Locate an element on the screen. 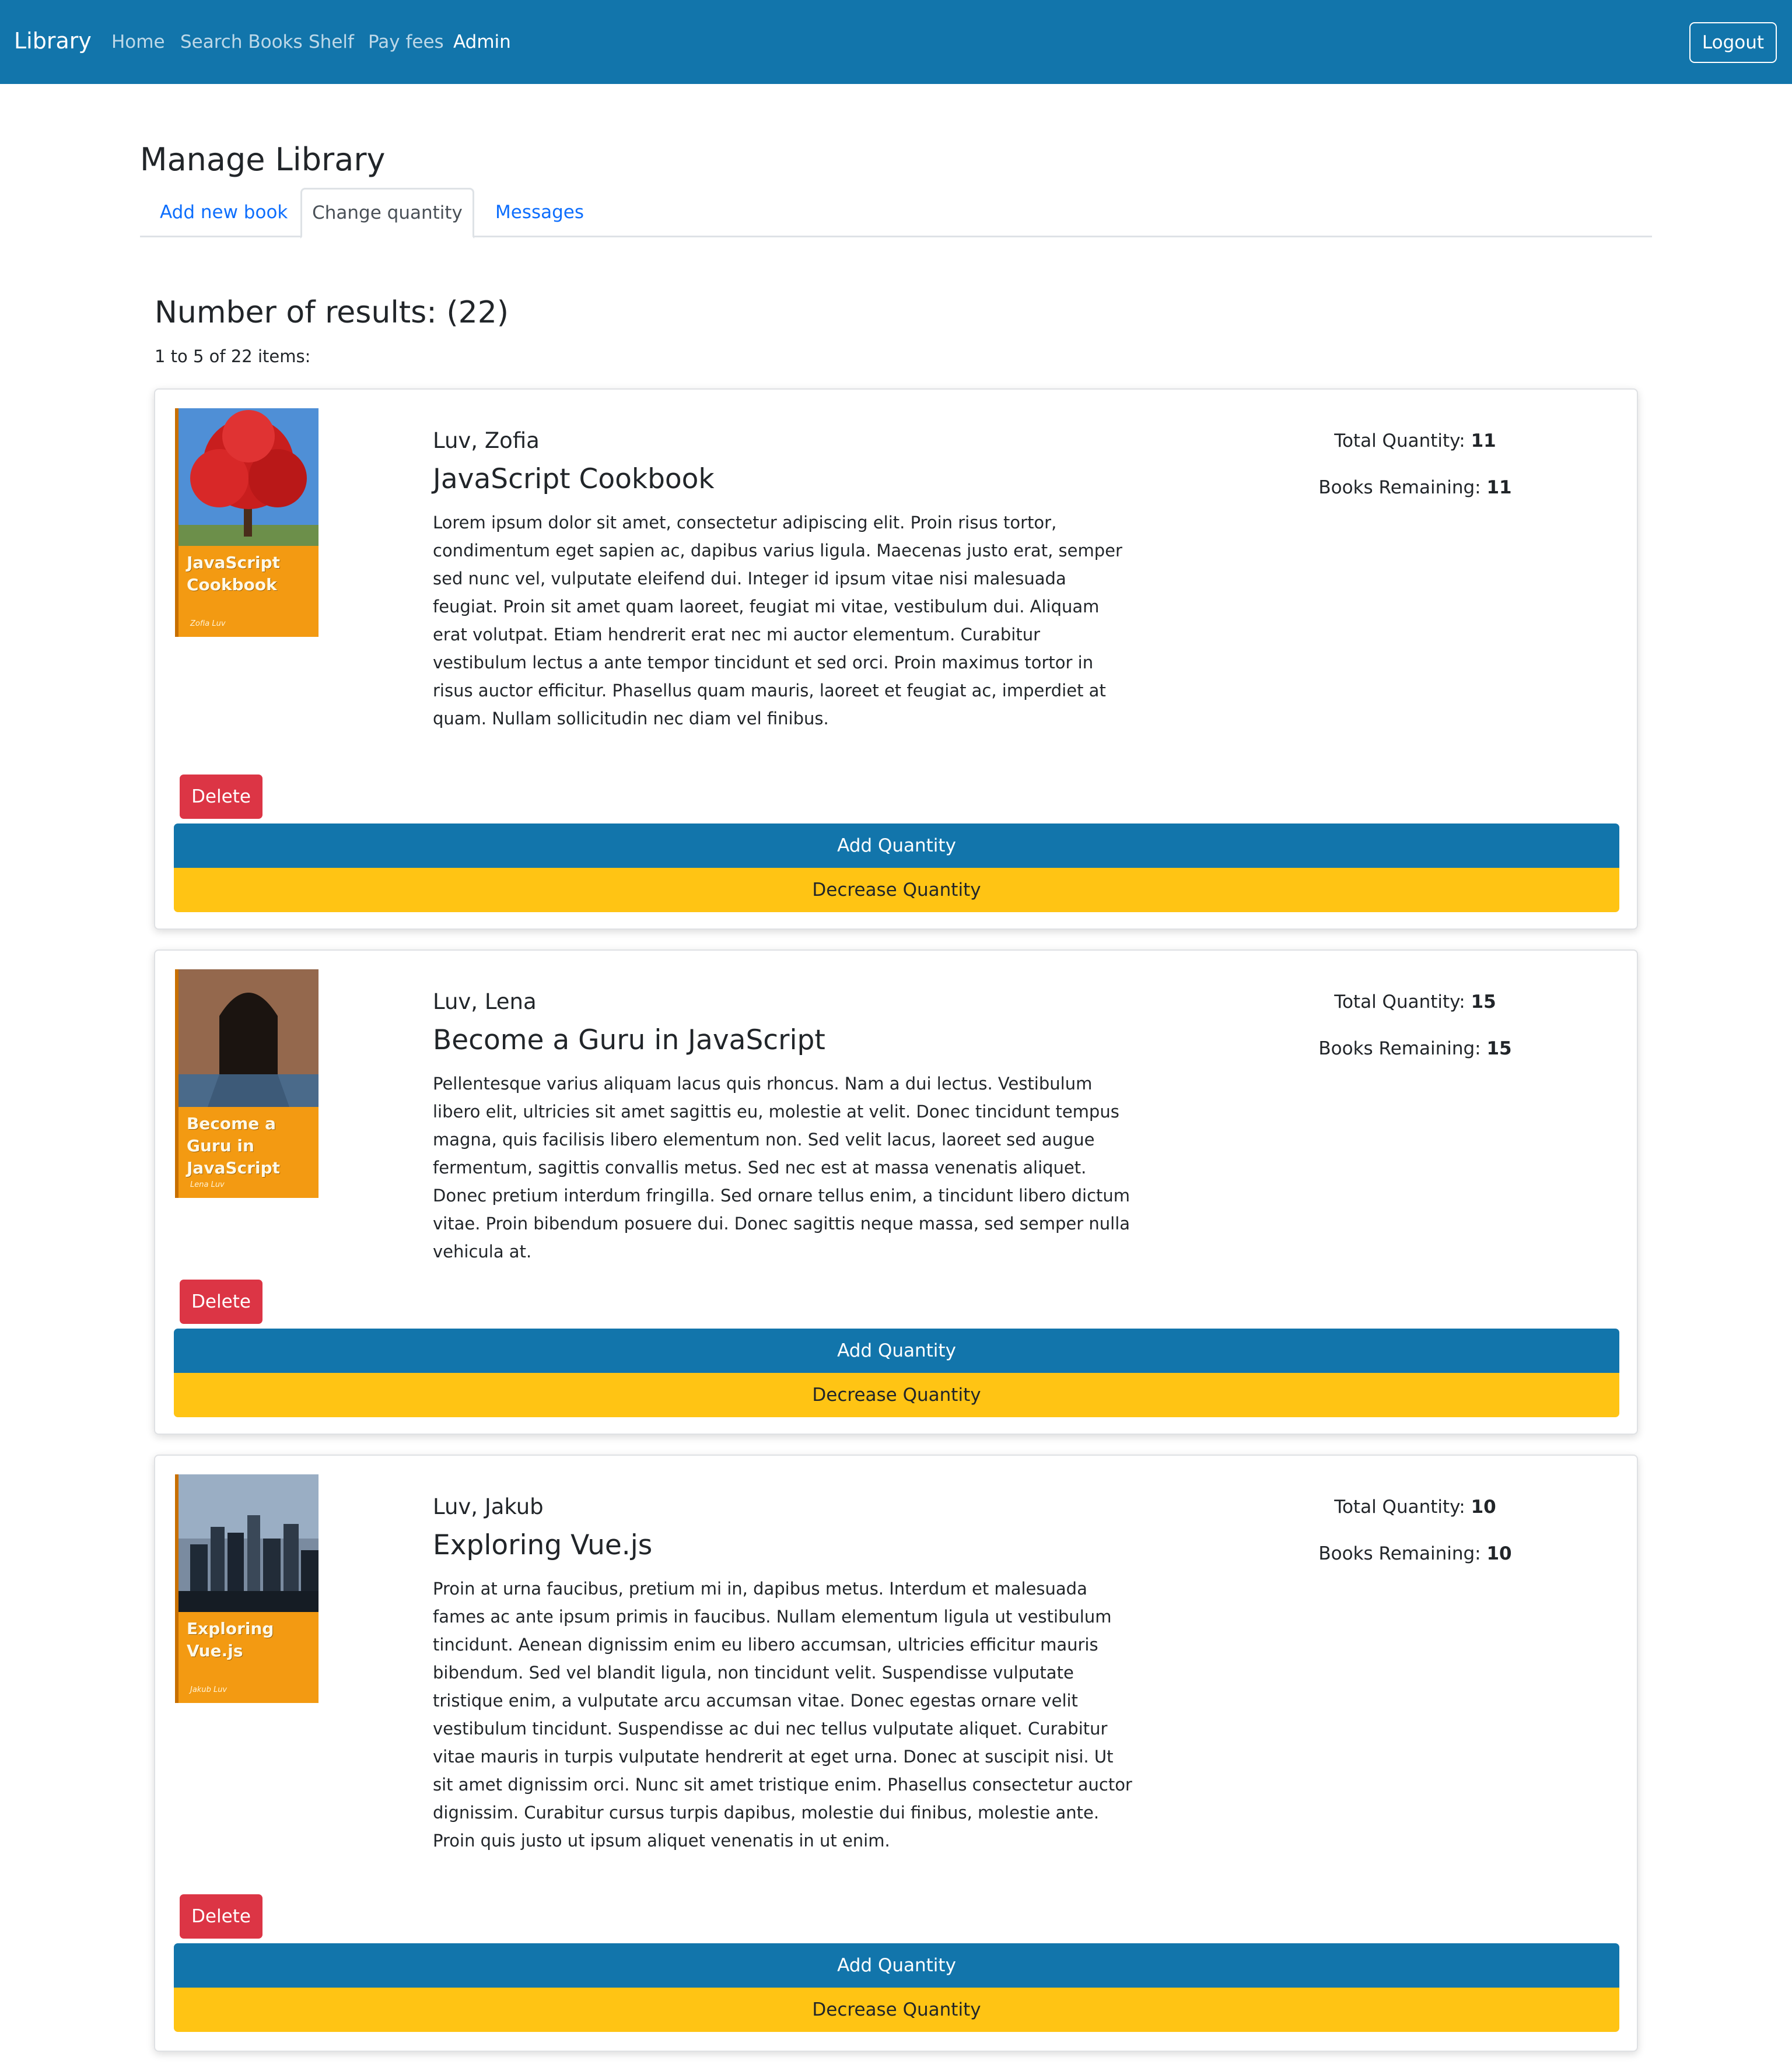 The height and width of the screenshot is (2064, 1792). nav-link-shelf: Shelf is located at coordinates (331, 41).